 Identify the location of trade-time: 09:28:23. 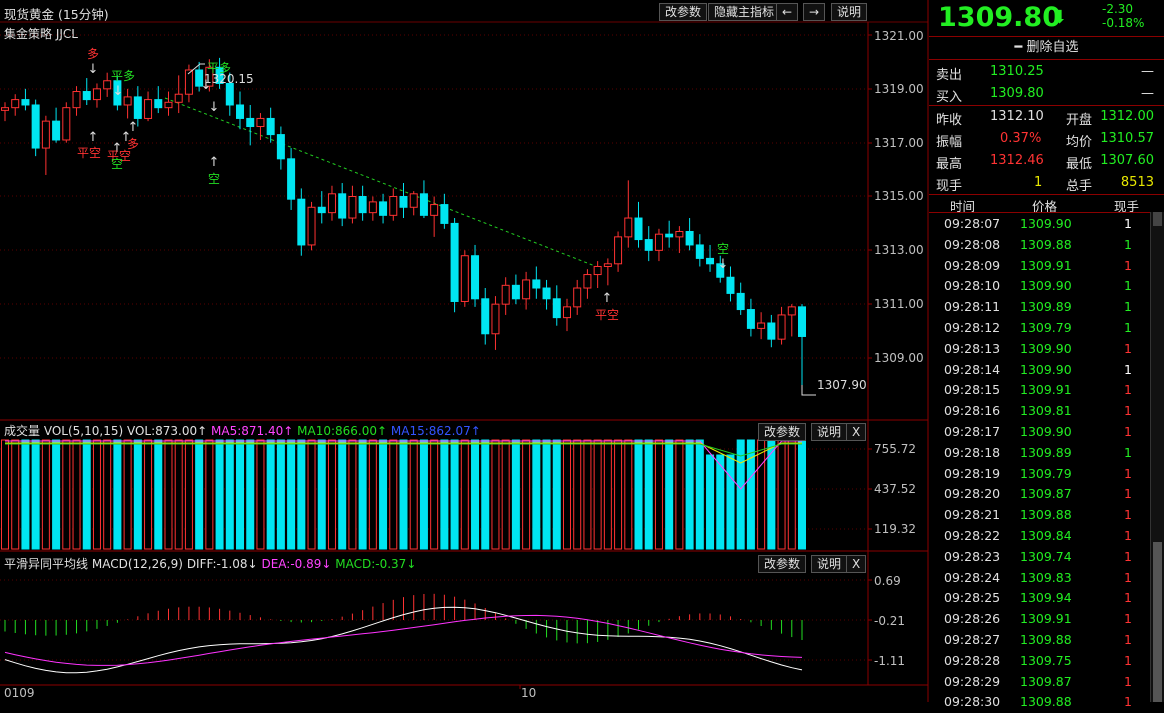
(972, 556).